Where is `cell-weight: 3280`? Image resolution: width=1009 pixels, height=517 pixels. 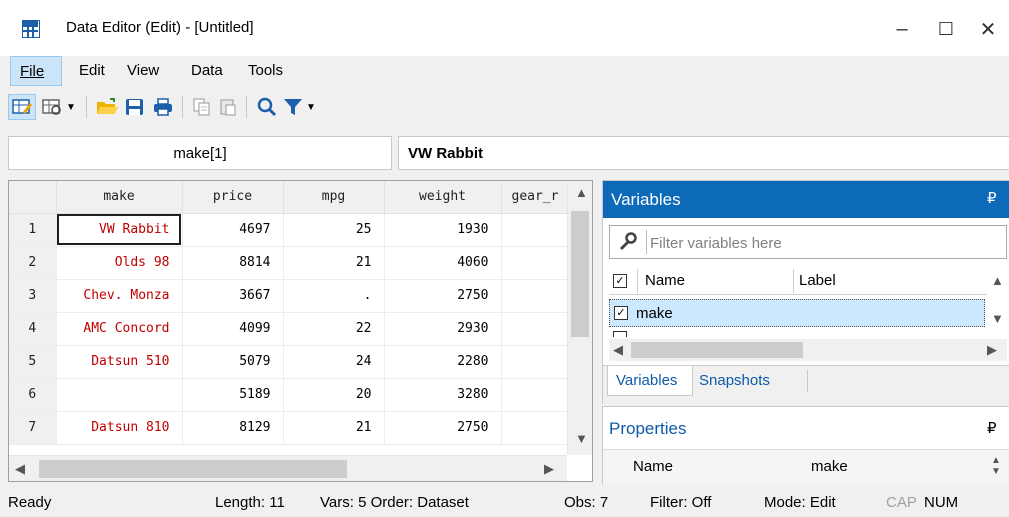
cell-weight: 3280 is located at coordinates (443, 395).